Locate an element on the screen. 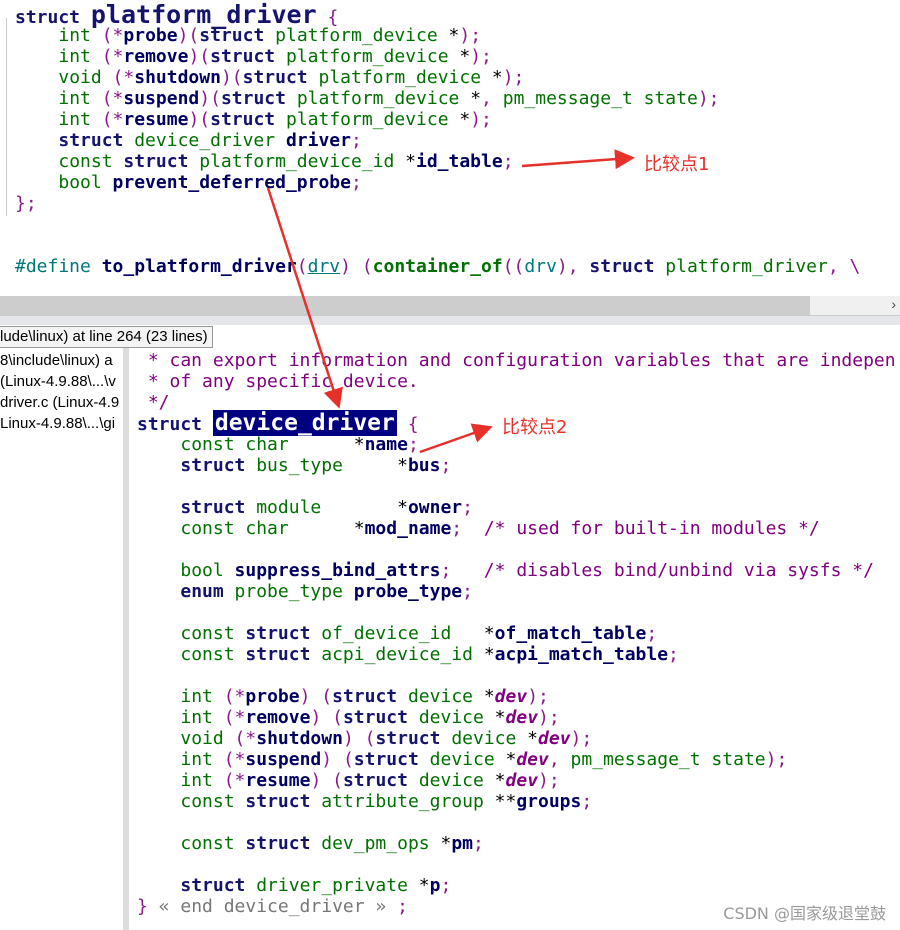  annotation-label-2: 比较点2 is located at coordinates (535, 427).